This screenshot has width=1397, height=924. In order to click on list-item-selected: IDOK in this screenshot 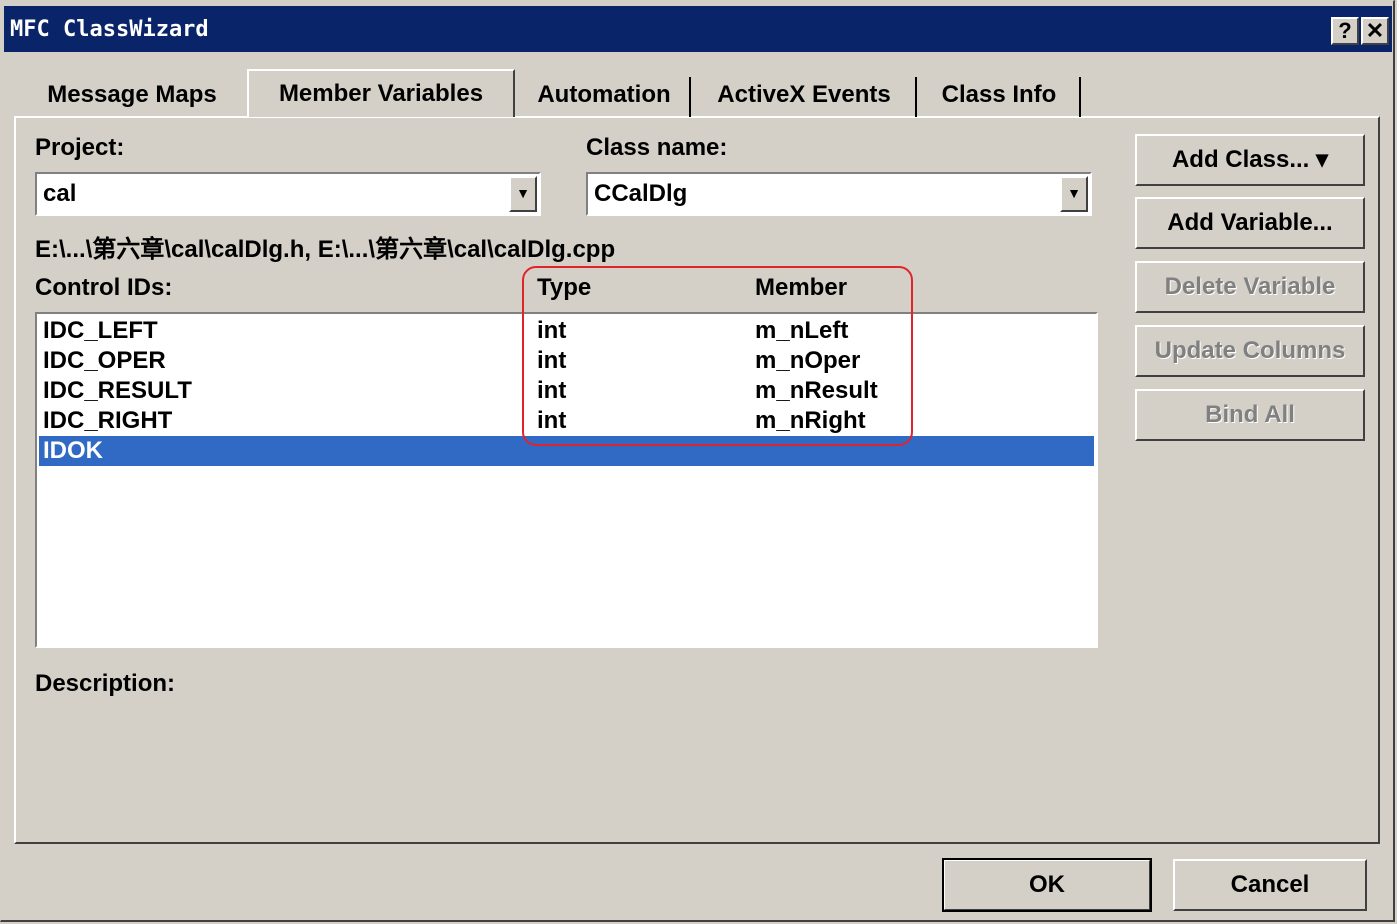, I will do `click(566, 451)`.